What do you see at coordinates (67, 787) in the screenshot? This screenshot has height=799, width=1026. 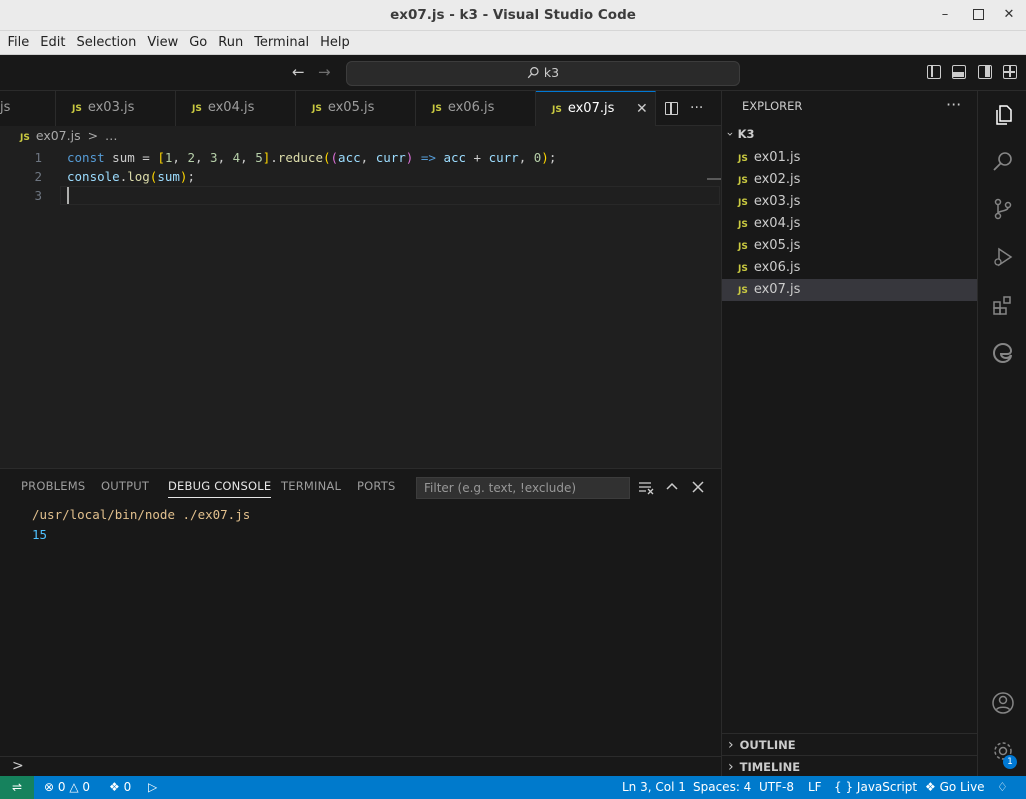 I see `problems-status: ⊗ 0 △ 0` at bounding box center [67, 787].